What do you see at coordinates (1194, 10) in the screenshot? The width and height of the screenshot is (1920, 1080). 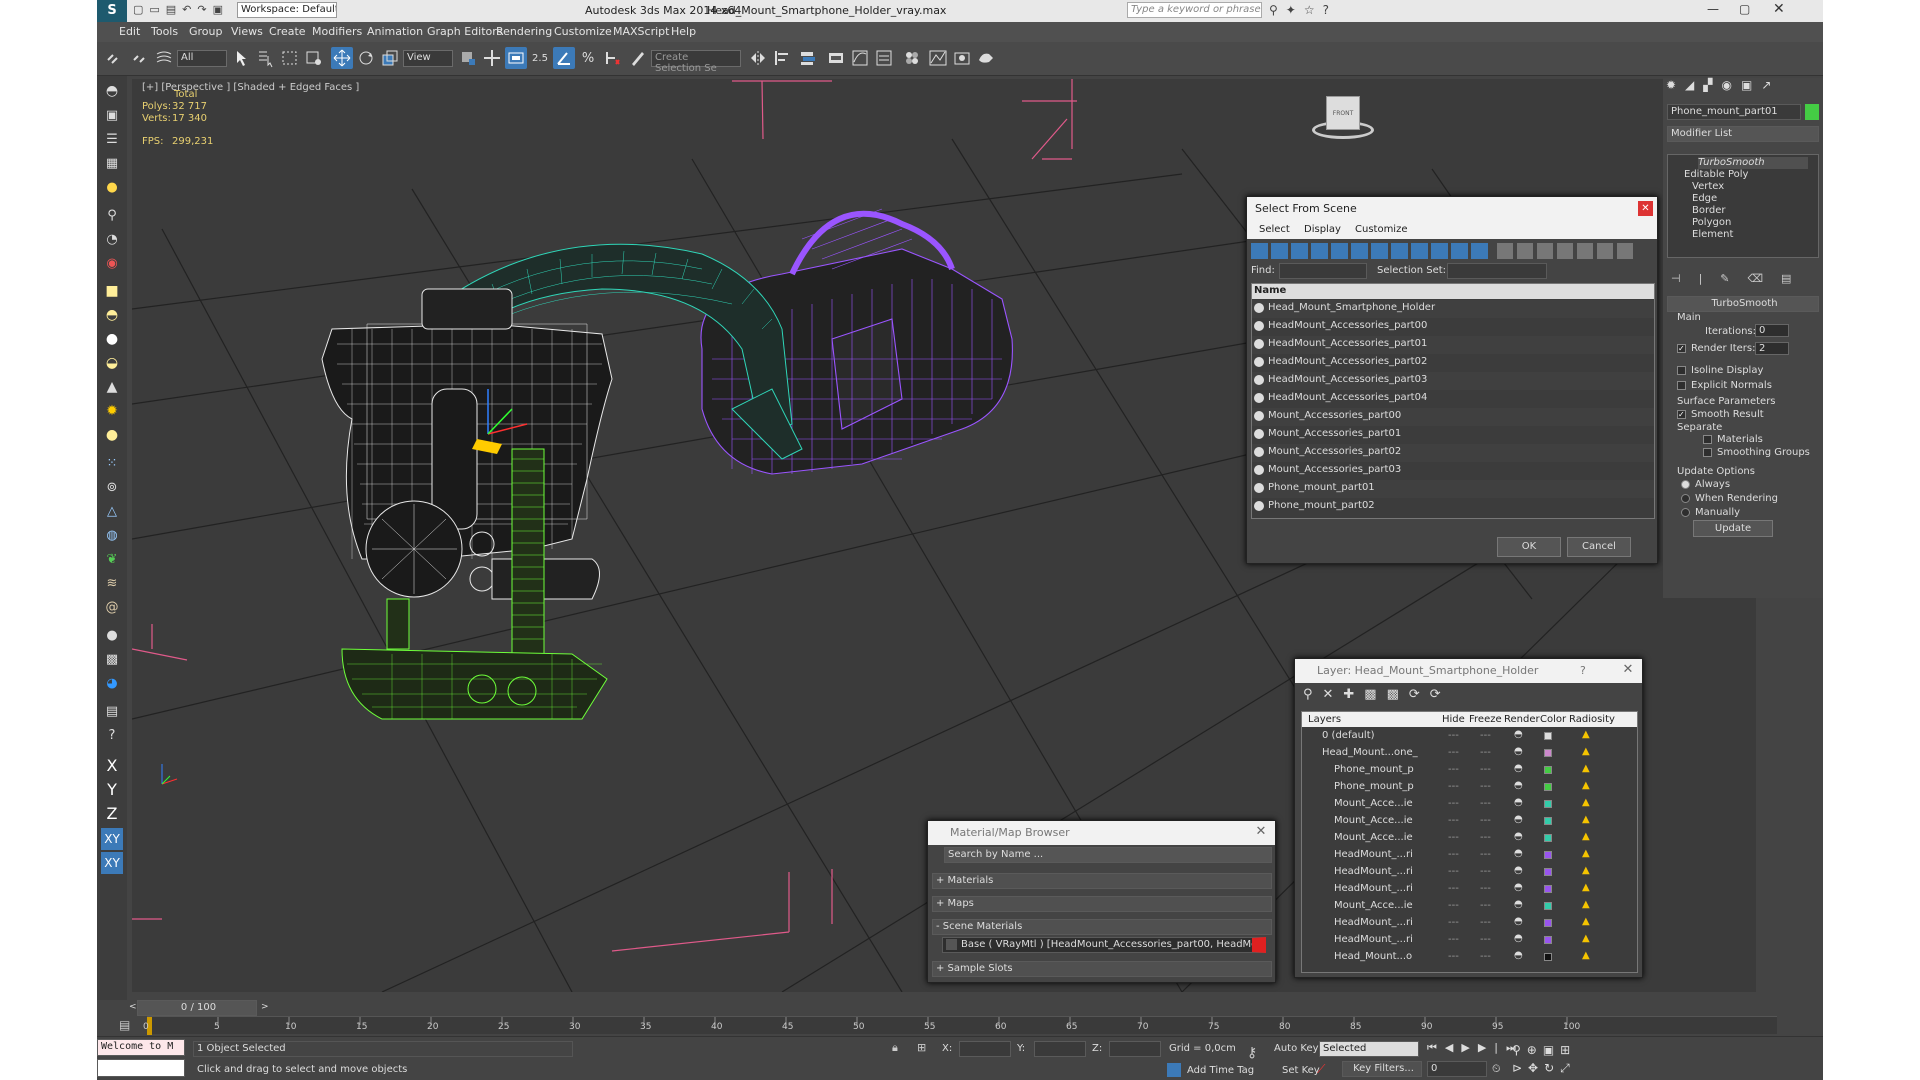 I see `search-input: Type a keyword or phrase` at bounding box center [1194, 10].